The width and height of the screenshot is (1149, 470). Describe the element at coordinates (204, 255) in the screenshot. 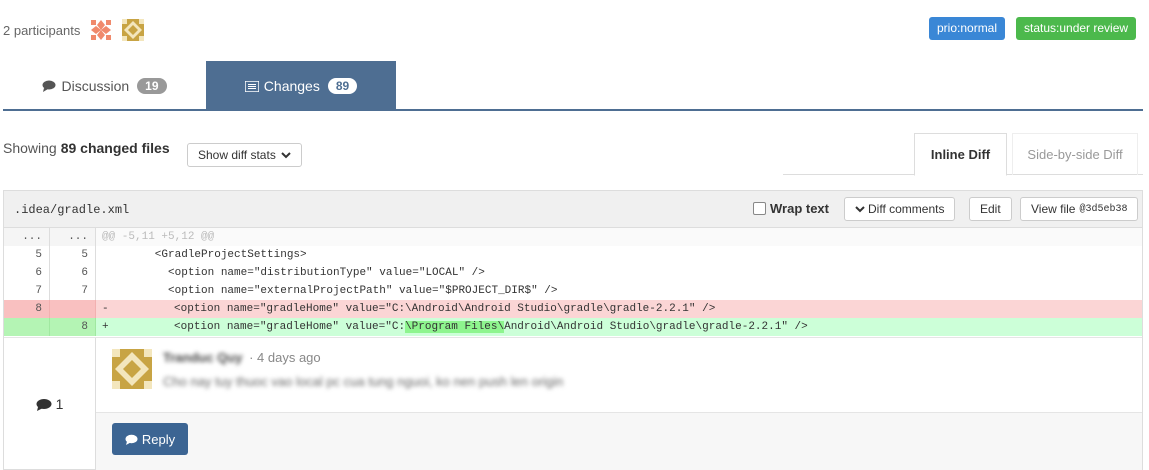

I see `line-content: <GradleProjectSettings>` at that location.